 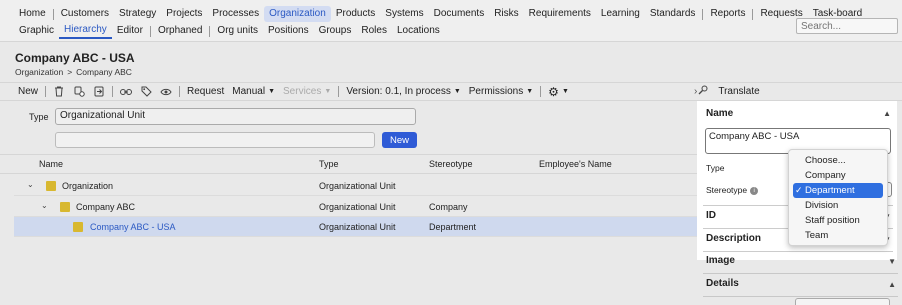 I want to click on permissions-dropdown: Permissions ▼, so click(x=501, y=91).